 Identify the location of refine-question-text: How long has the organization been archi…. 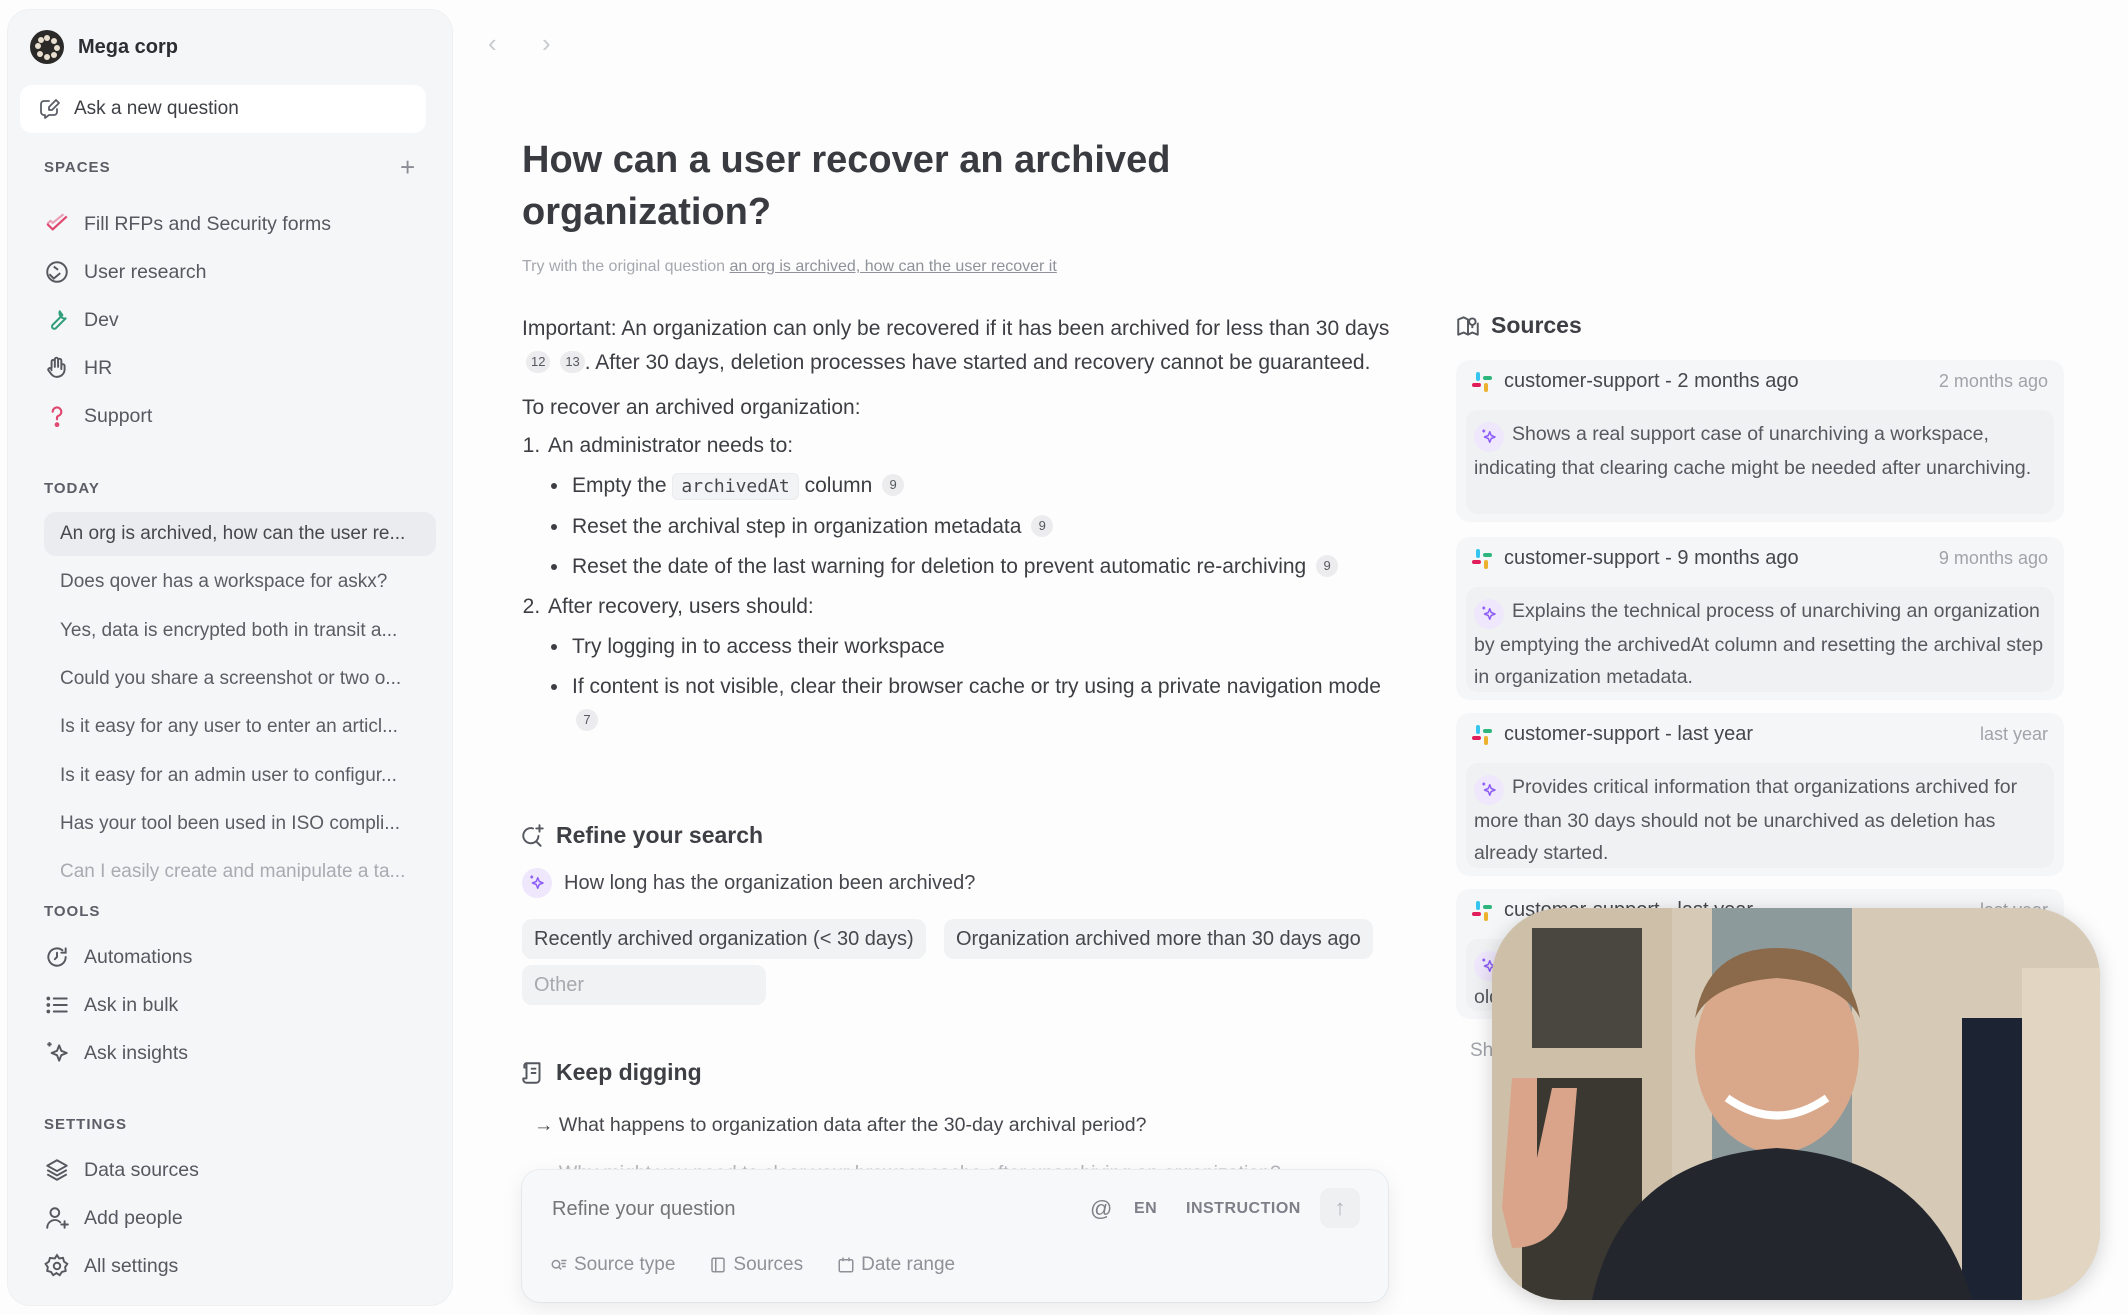
(770, 882).